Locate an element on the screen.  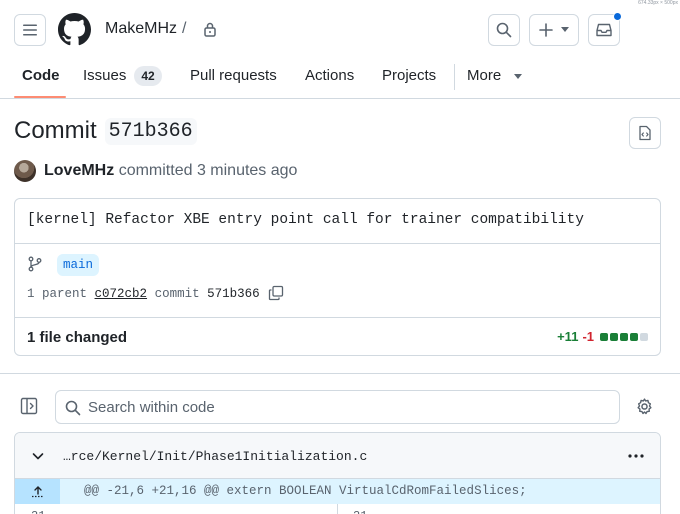
diff-line-row: 21 21 is located at coordinates (337, 509).